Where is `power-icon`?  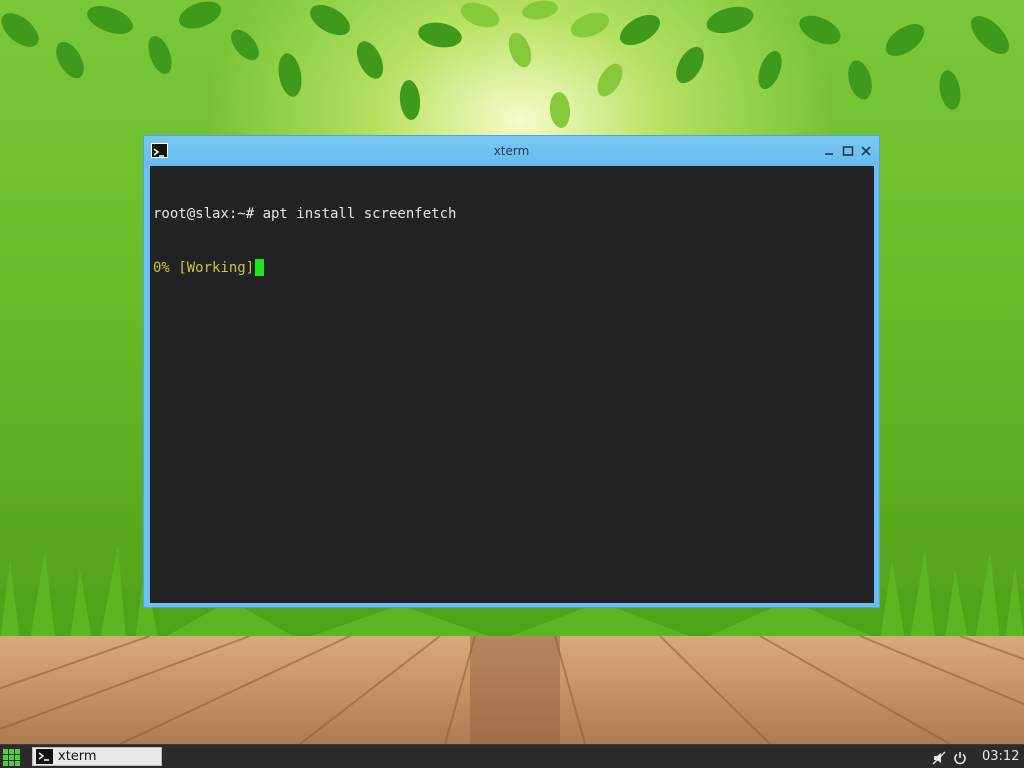 power-icon is located at coordinates (960, 757).